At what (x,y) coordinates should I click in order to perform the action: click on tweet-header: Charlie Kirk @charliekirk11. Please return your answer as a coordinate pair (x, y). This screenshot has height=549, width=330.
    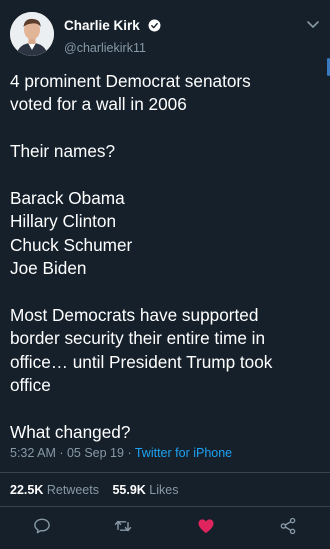
    Looking at the image, I should click on (165, 36).